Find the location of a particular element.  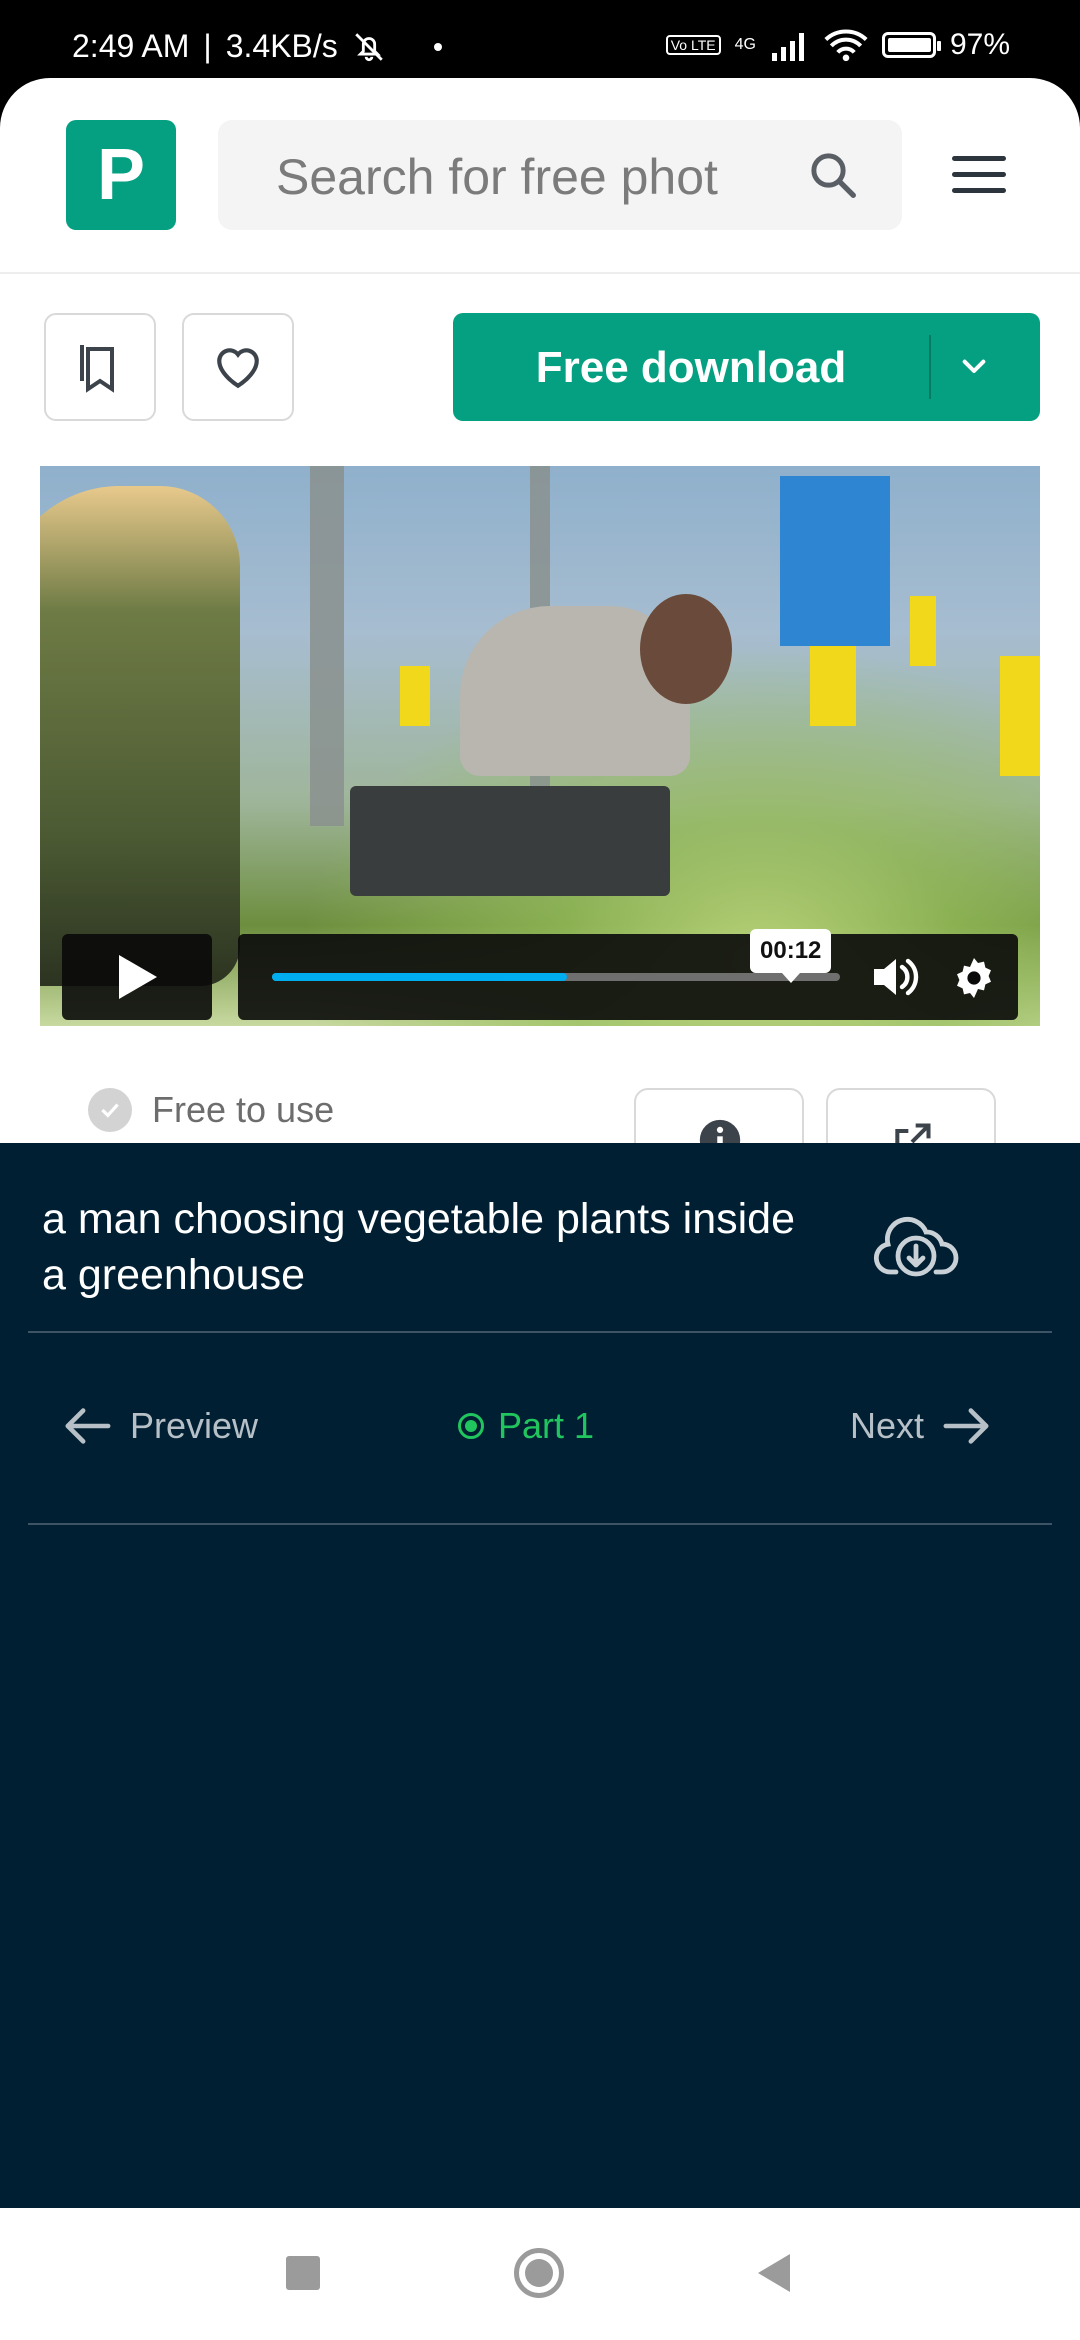

status-right: Vo LTE 4G 97% is located at coordinates (837, 45).